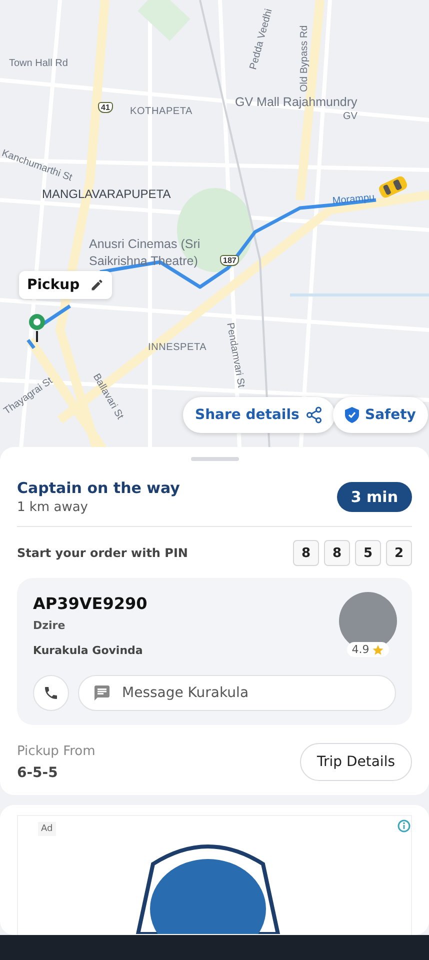 The image size is (429, 960). I want to click on status-title: Captain on the way, so click(98, 488).